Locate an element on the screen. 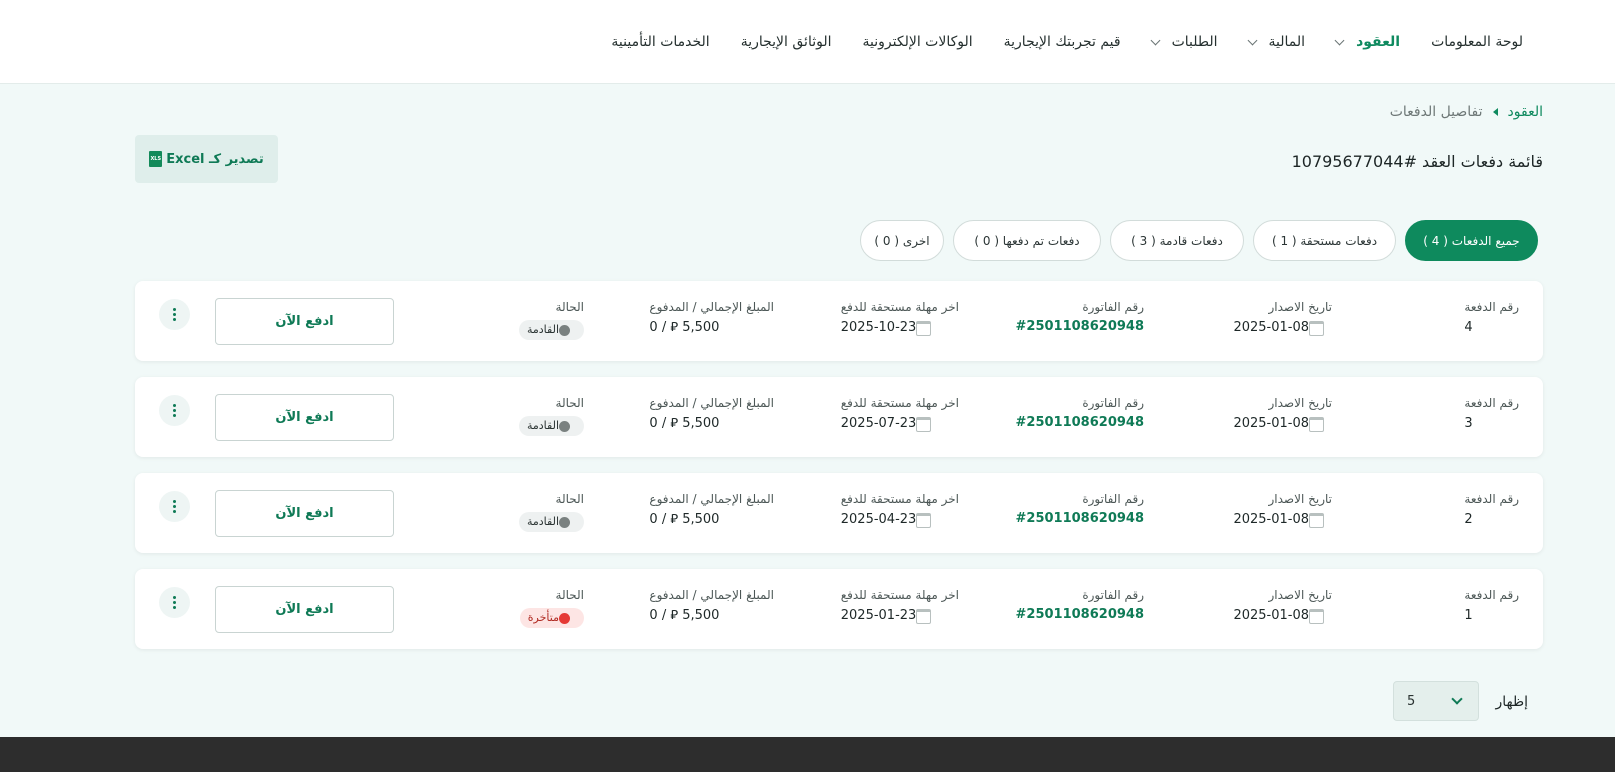 This screenshot has width=1615, height=772. filter-due: دفعات مستحقة ( 1 ) is located at coordinates (1324, 240).